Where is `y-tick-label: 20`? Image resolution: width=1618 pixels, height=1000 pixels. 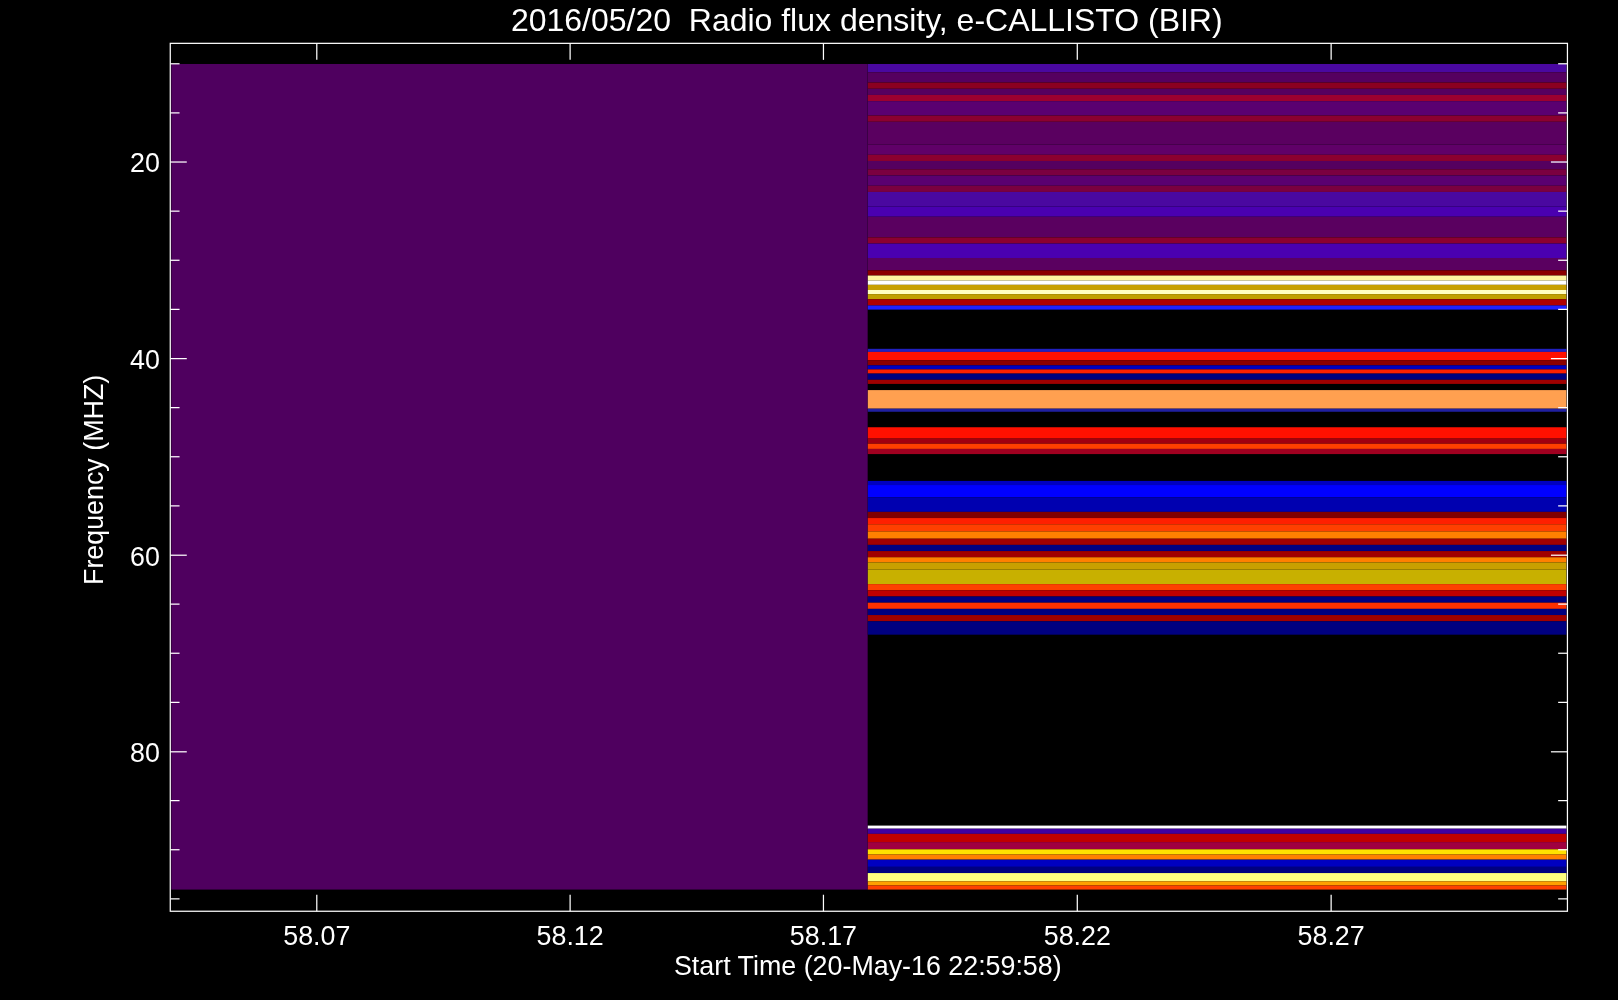
y-tick-label: 20 is located at coordinates (145, 163).